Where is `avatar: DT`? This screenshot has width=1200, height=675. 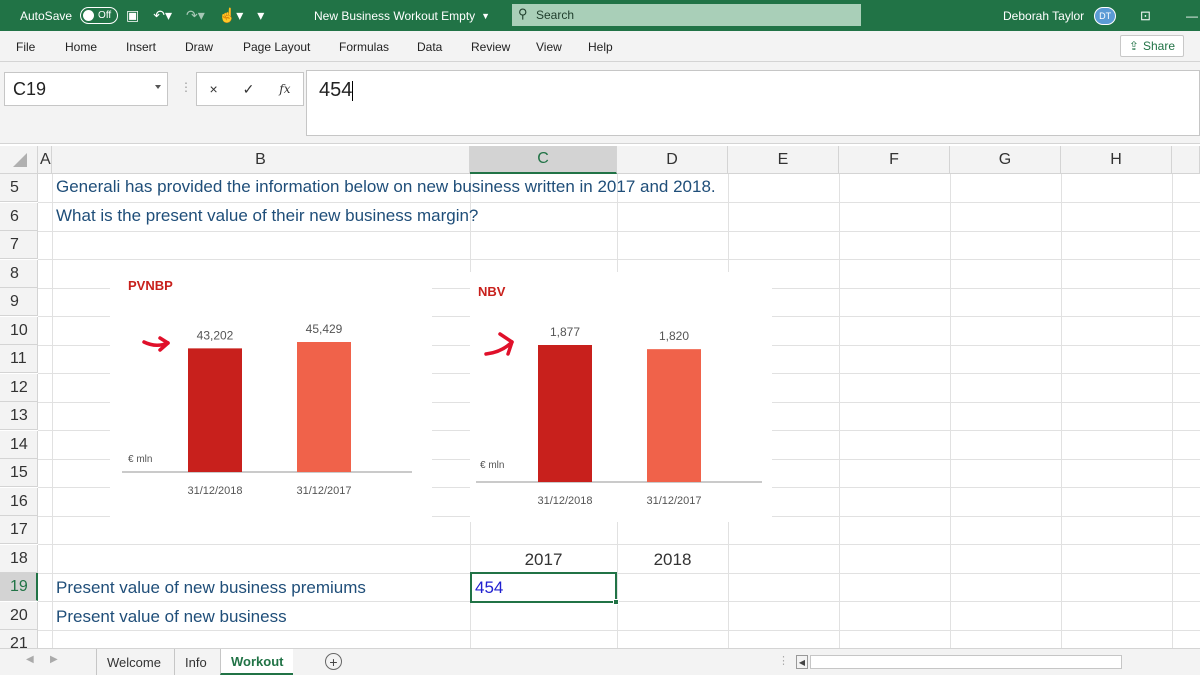 avatar: DT is located at coordinates (1105, 15).